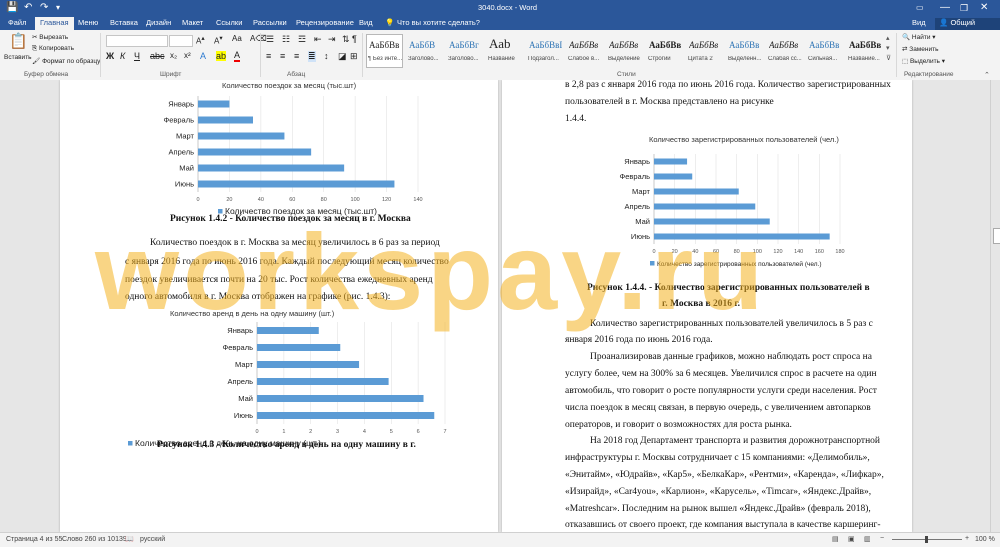  Describe the element at coordinates (54, 23) in the screenshot. I see `tab-home: Главная` at that location.